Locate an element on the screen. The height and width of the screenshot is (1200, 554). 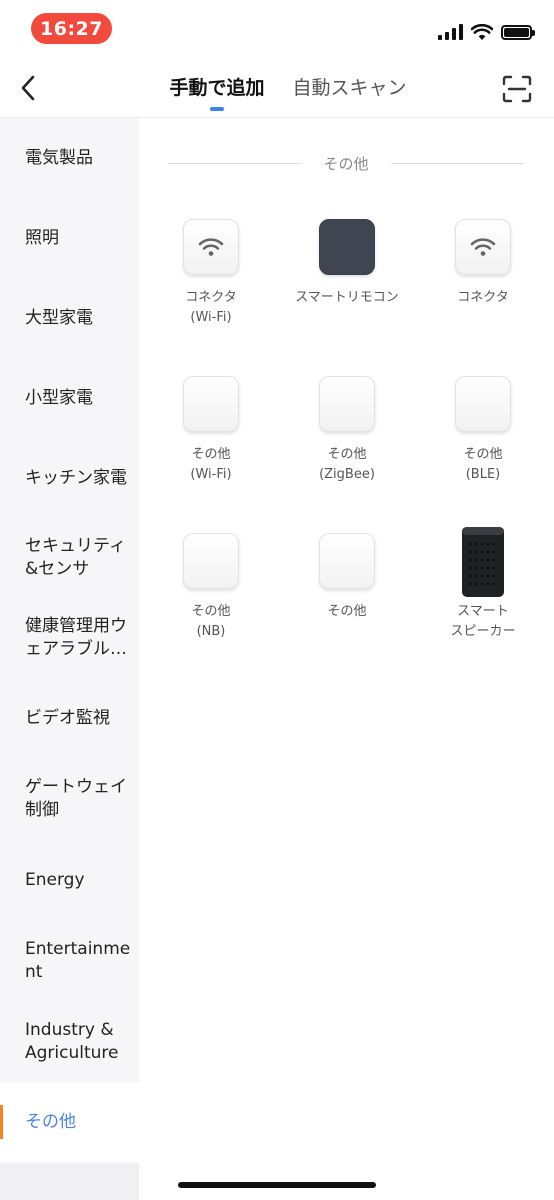
device-name: スマートリモコン is located at coordinates (347, 297).